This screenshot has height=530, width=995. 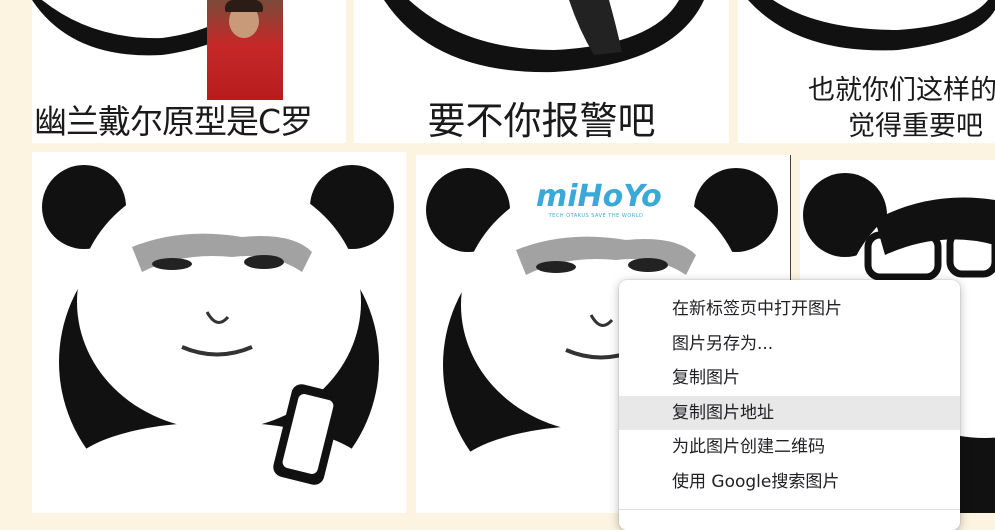 What do you see at coordinates (915, 126) in the screenshot?
I see `meme-caption-line2: 觉得重要吧` at bounding box center [915, 126].